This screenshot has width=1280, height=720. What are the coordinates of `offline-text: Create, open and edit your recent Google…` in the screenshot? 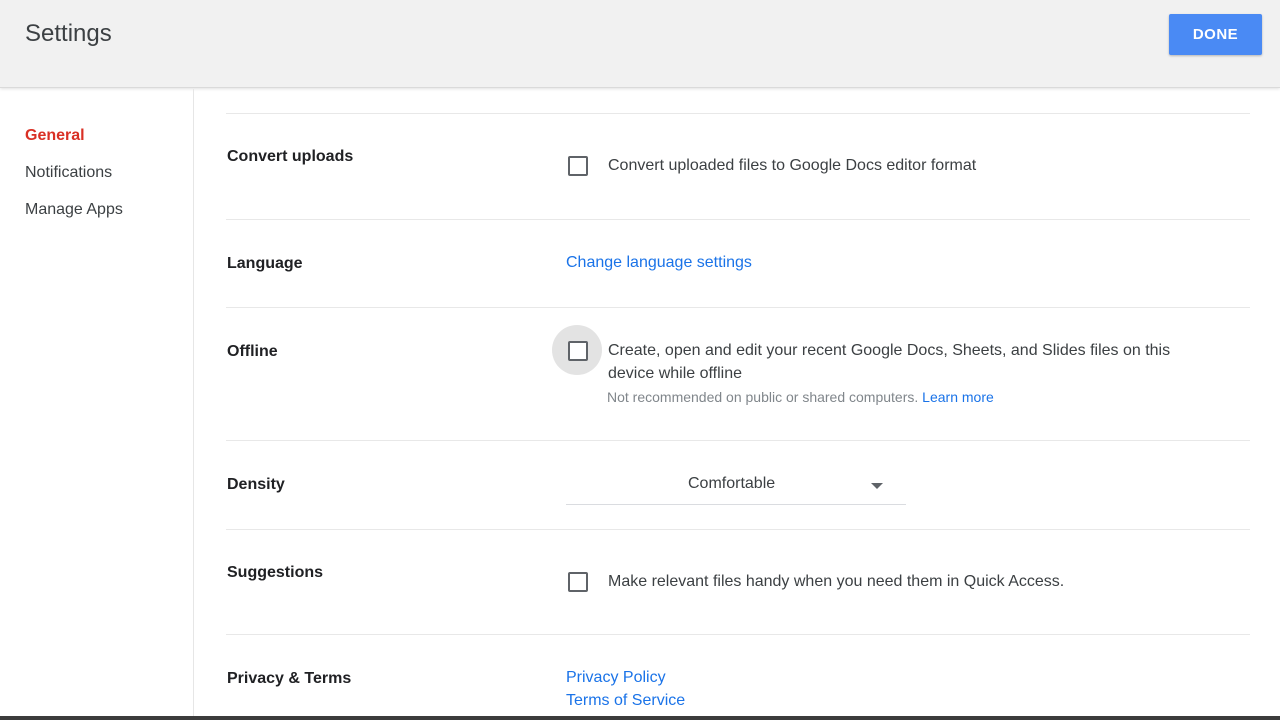 It's located at (889, 362).